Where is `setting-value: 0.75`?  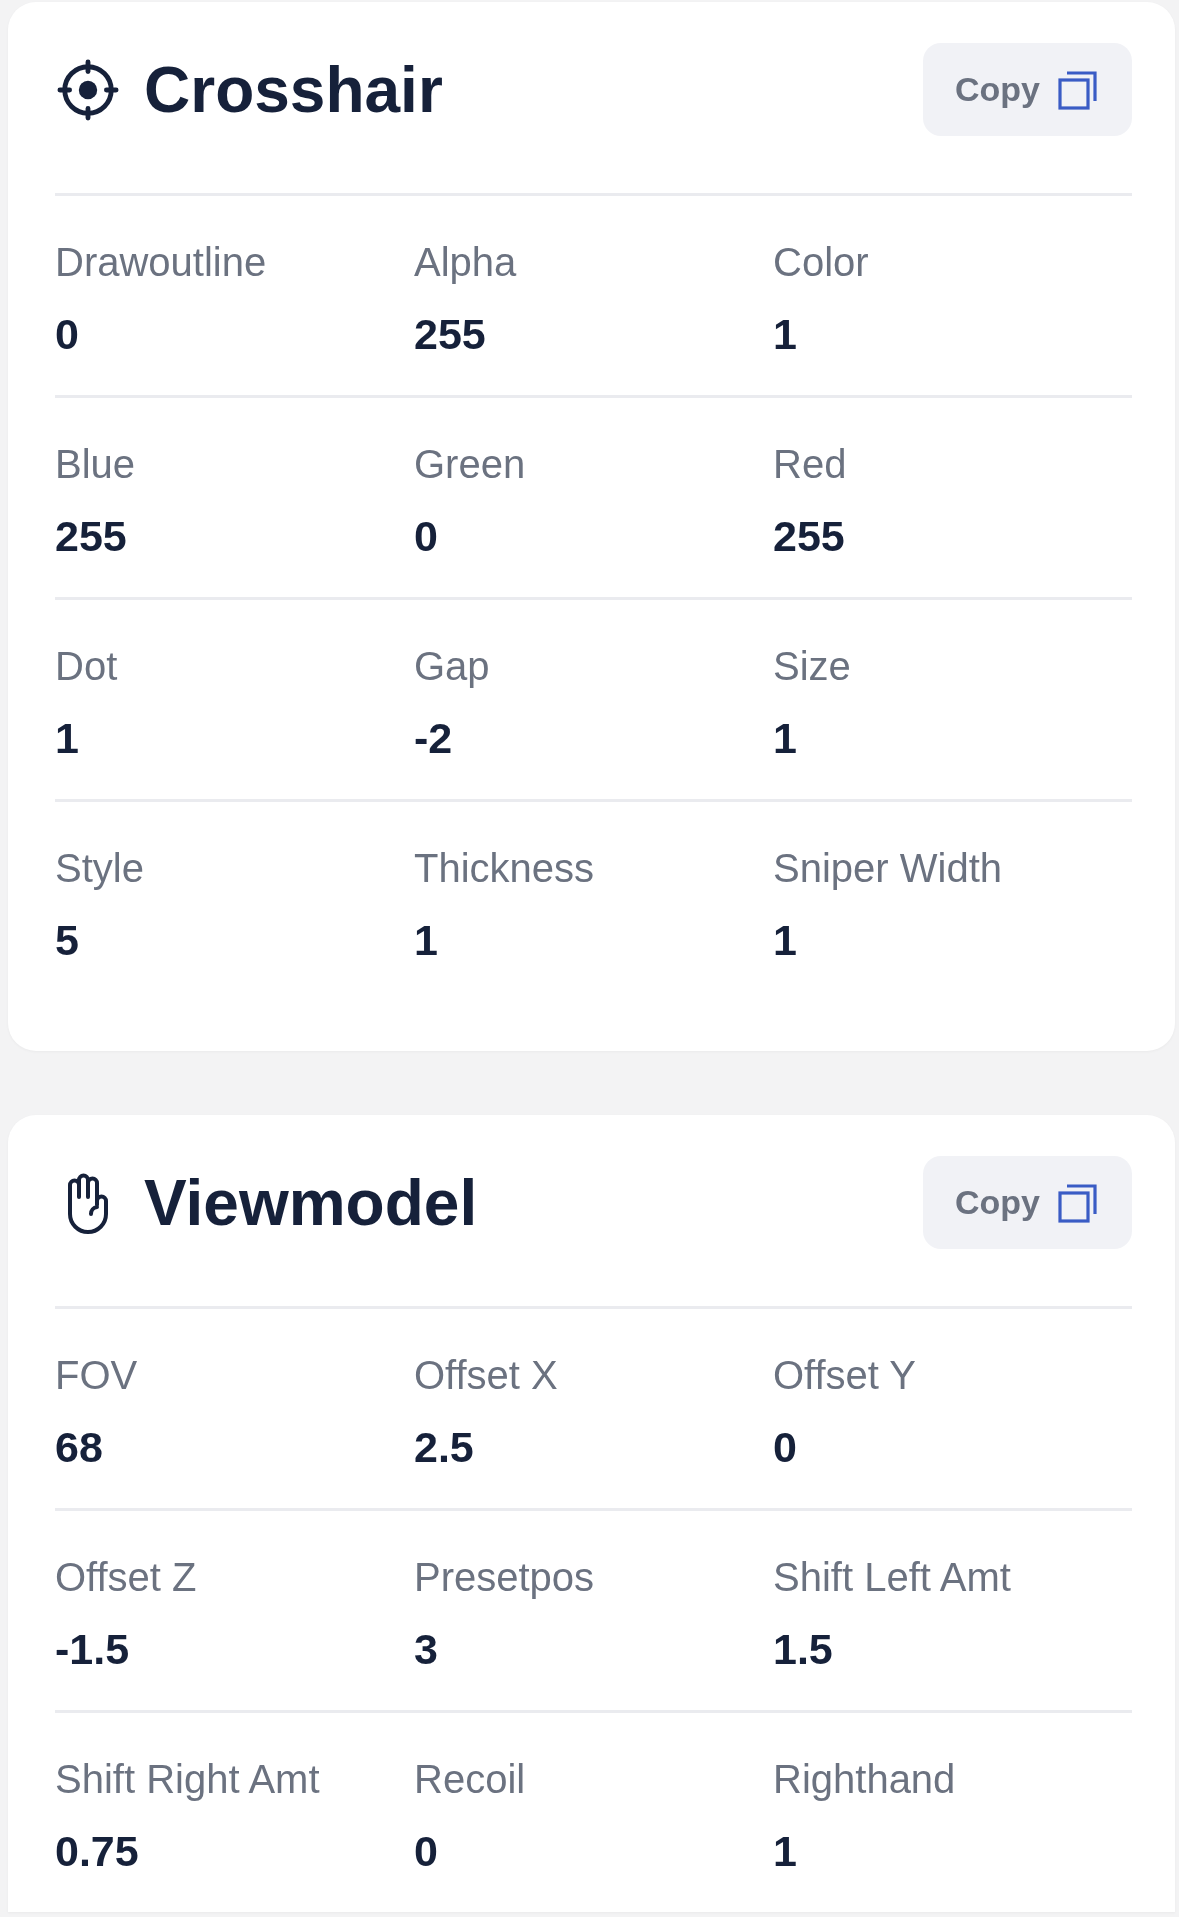 setting-value: 0.75 is located at coordinates (97, 1851).